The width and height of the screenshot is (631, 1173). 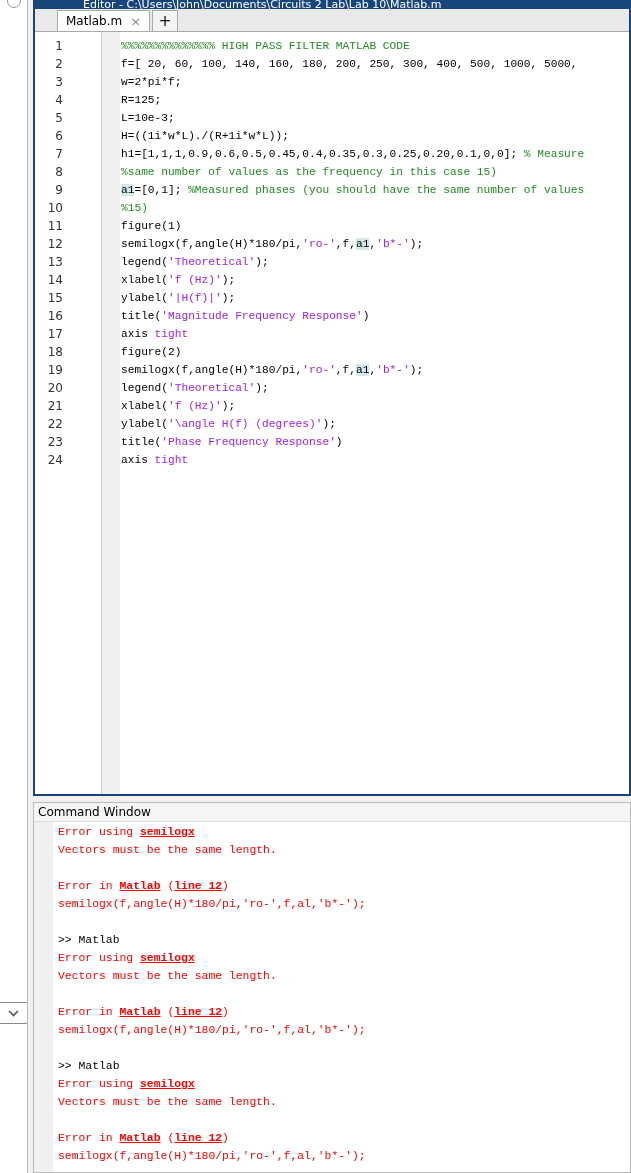 I want to click on line-number: 5, so click(x=59, y=118).